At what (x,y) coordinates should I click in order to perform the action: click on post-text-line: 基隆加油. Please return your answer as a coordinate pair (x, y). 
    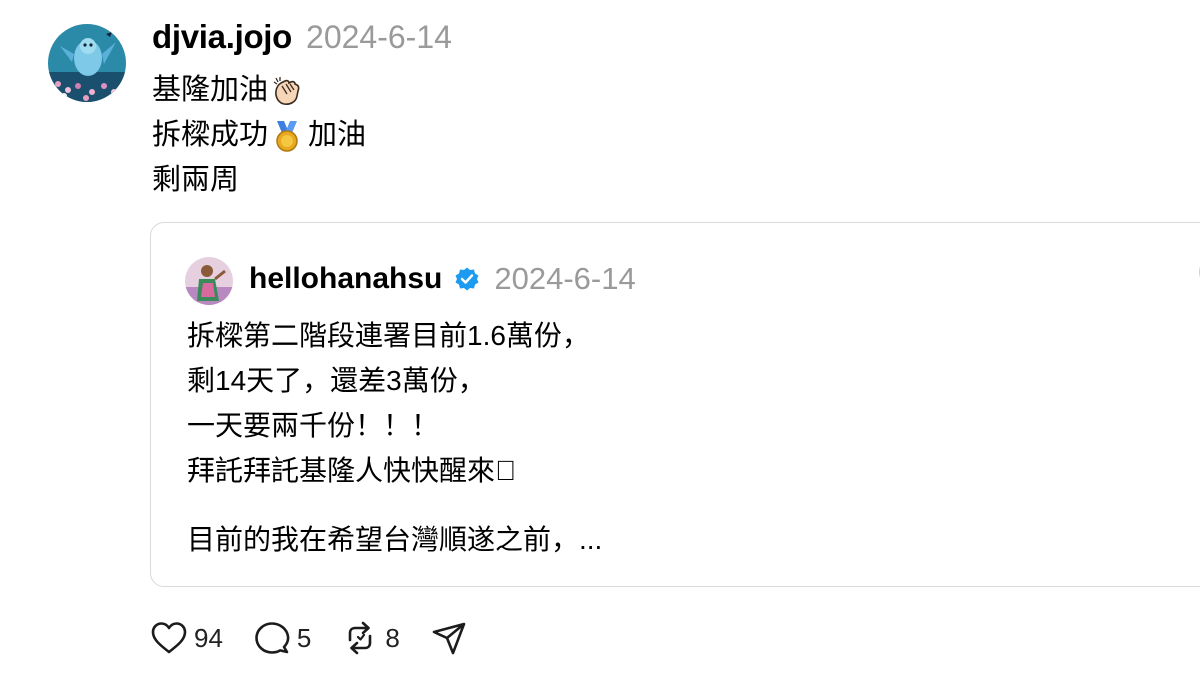
    Looking at the image, I should click on (259, 90).